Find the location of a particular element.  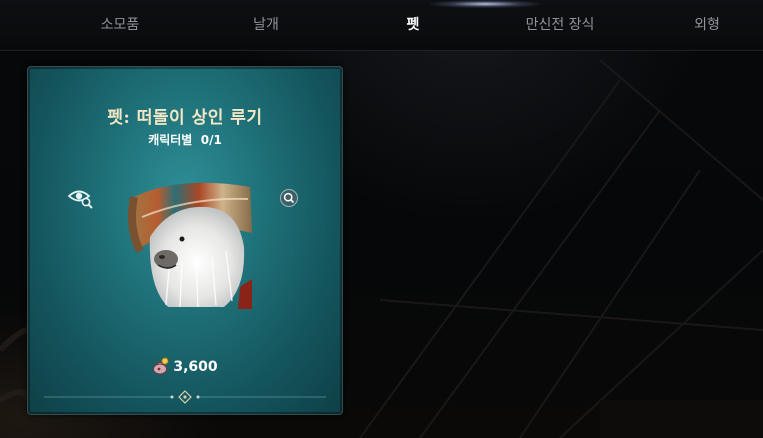

card-divider-ornament is located at coordinates (185, 396).